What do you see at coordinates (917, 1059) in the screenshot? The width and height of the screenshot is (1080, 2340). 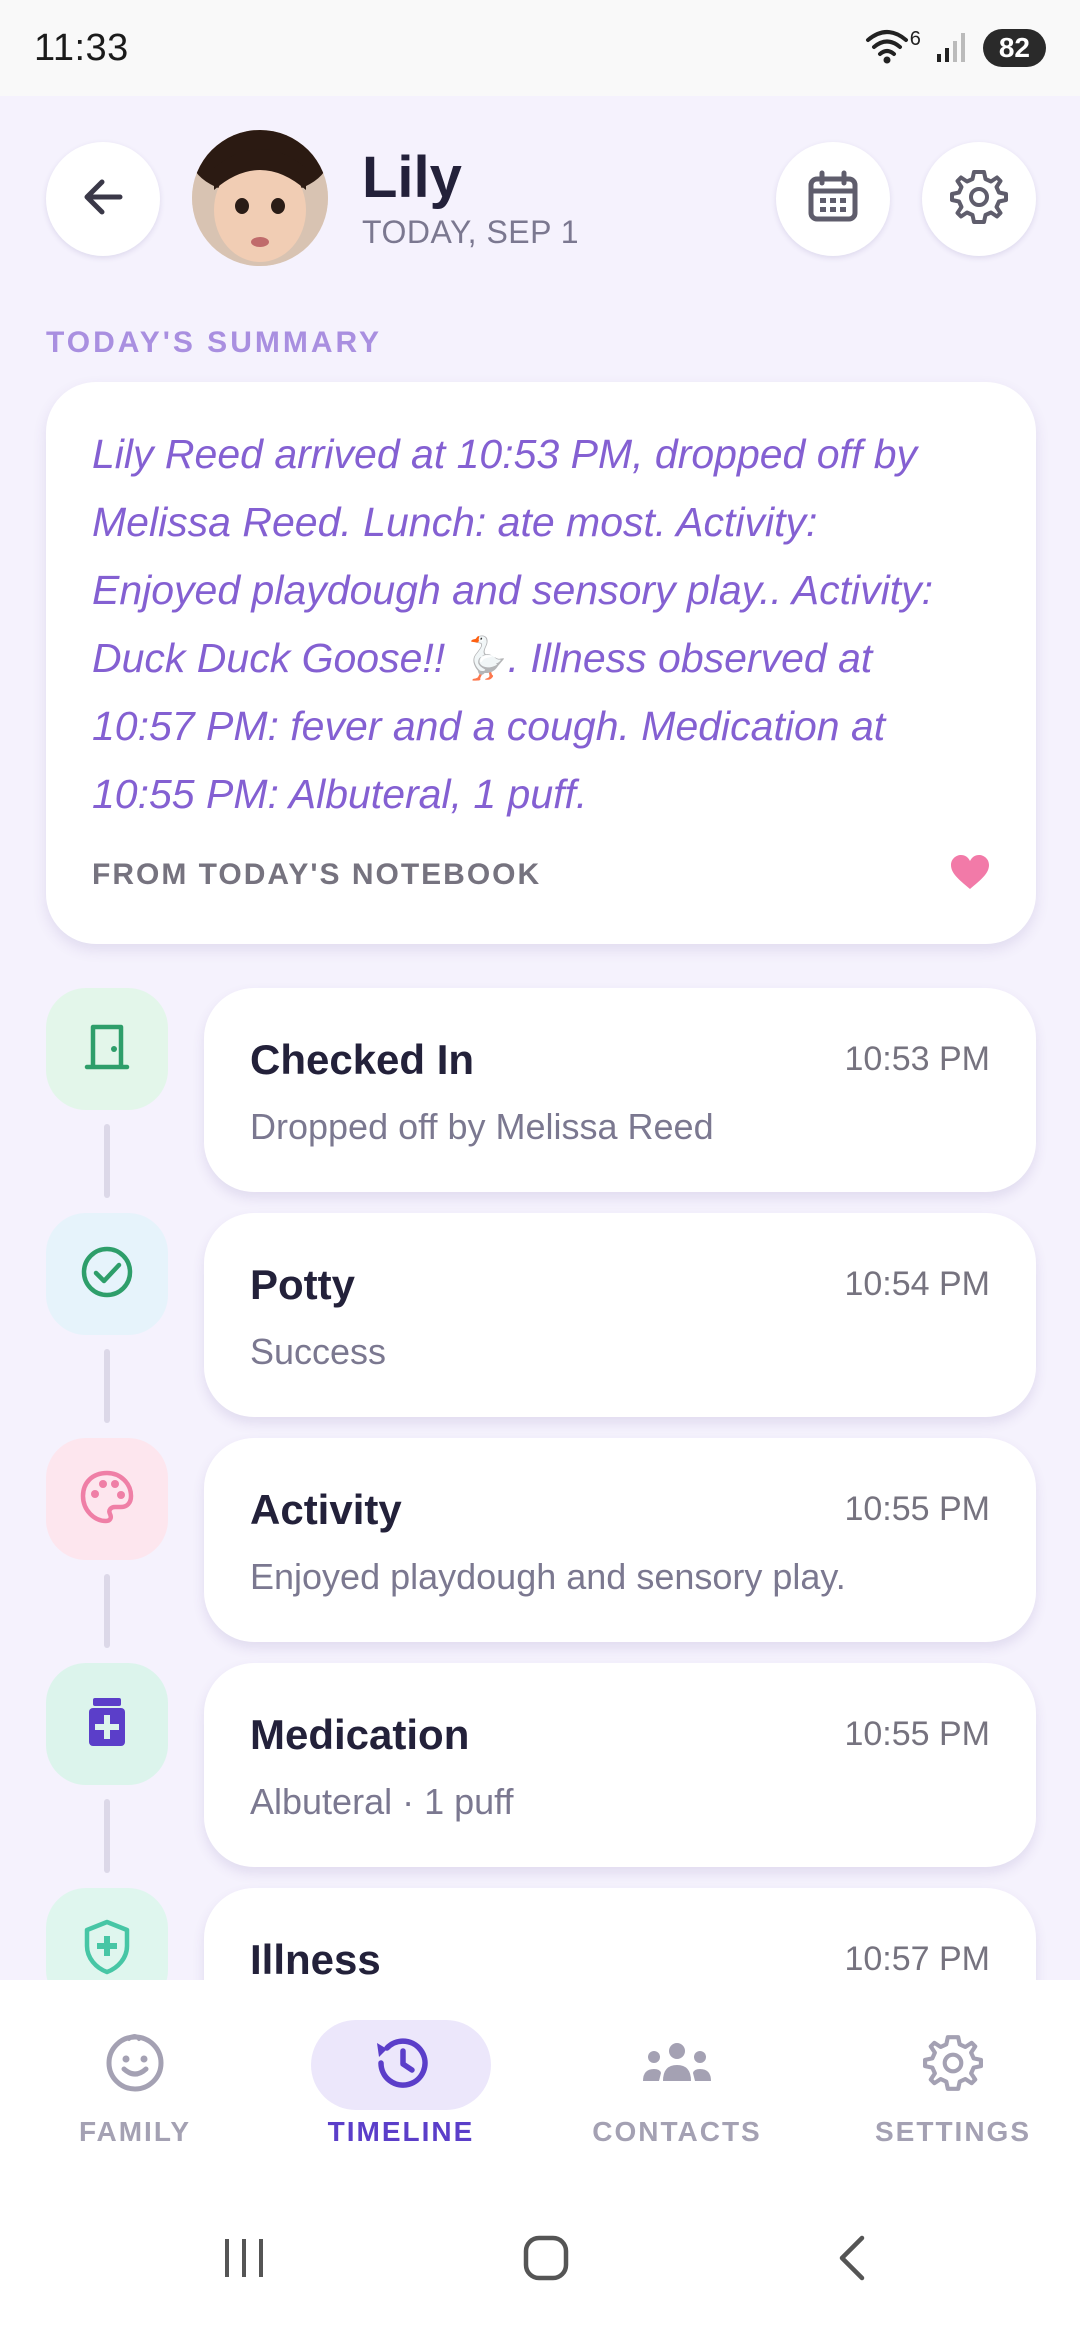 I see `timeline-time: 10:53 PM` at bounding box center [917, 1059].